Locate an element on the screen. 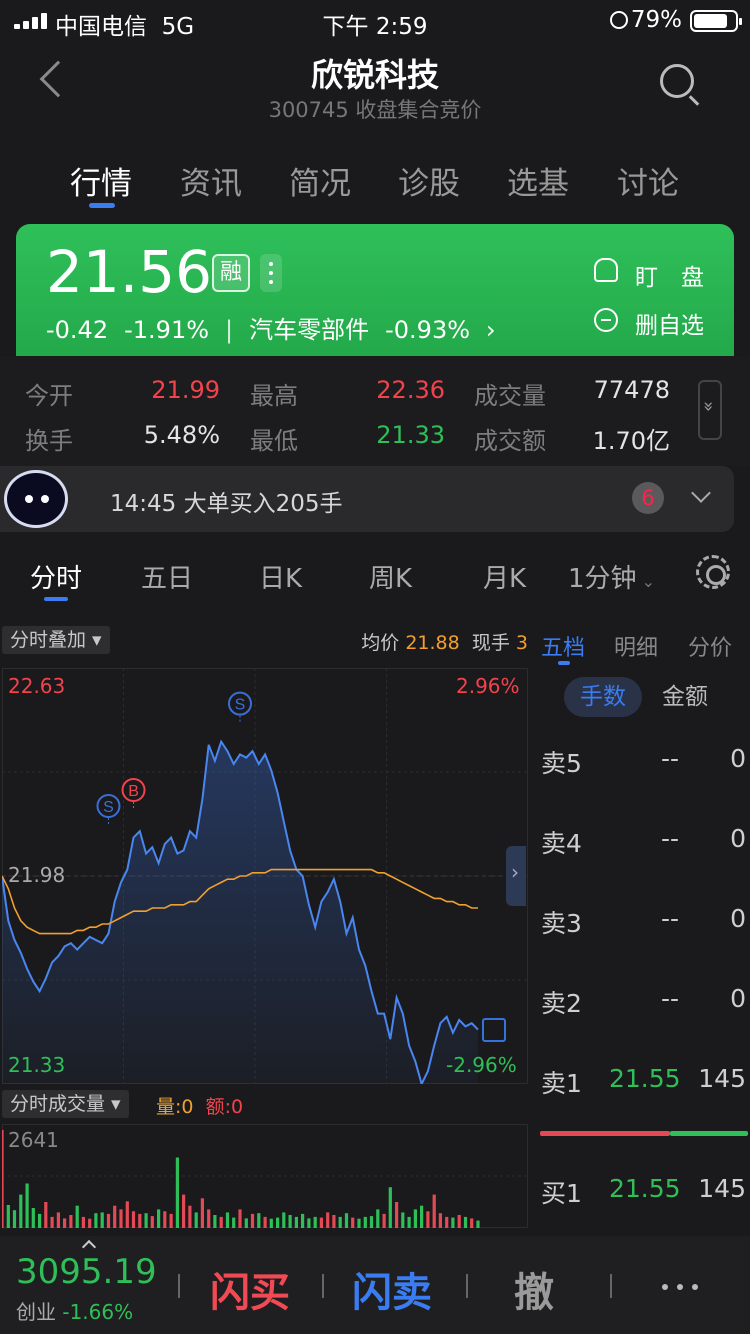 This screenshot has width=750, height=1334. price-change-line: -0.42 -1.91% | 汽车零部件 -0.93% › is located at coordinates (279, 327).